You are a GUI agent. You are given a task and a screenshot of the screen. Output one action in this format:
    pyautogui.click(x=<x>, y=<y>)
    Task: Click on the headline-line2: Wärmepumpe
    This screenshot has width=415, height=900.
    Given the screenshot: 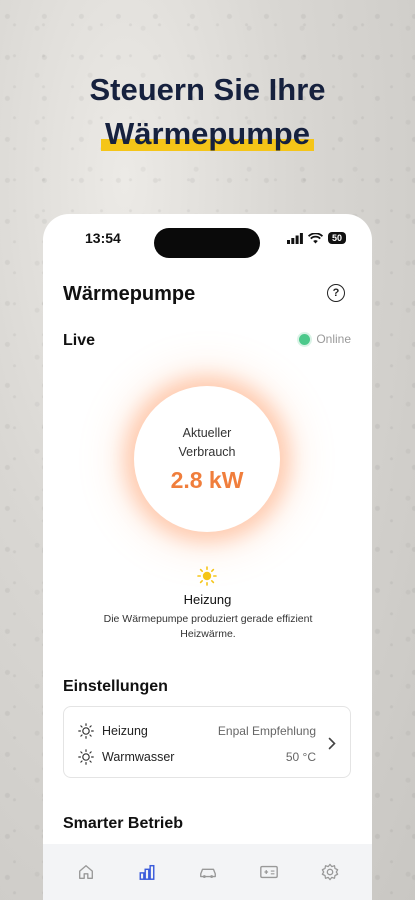 What is the action you would take?
    pyautogui.click(x=207, y=134)
    